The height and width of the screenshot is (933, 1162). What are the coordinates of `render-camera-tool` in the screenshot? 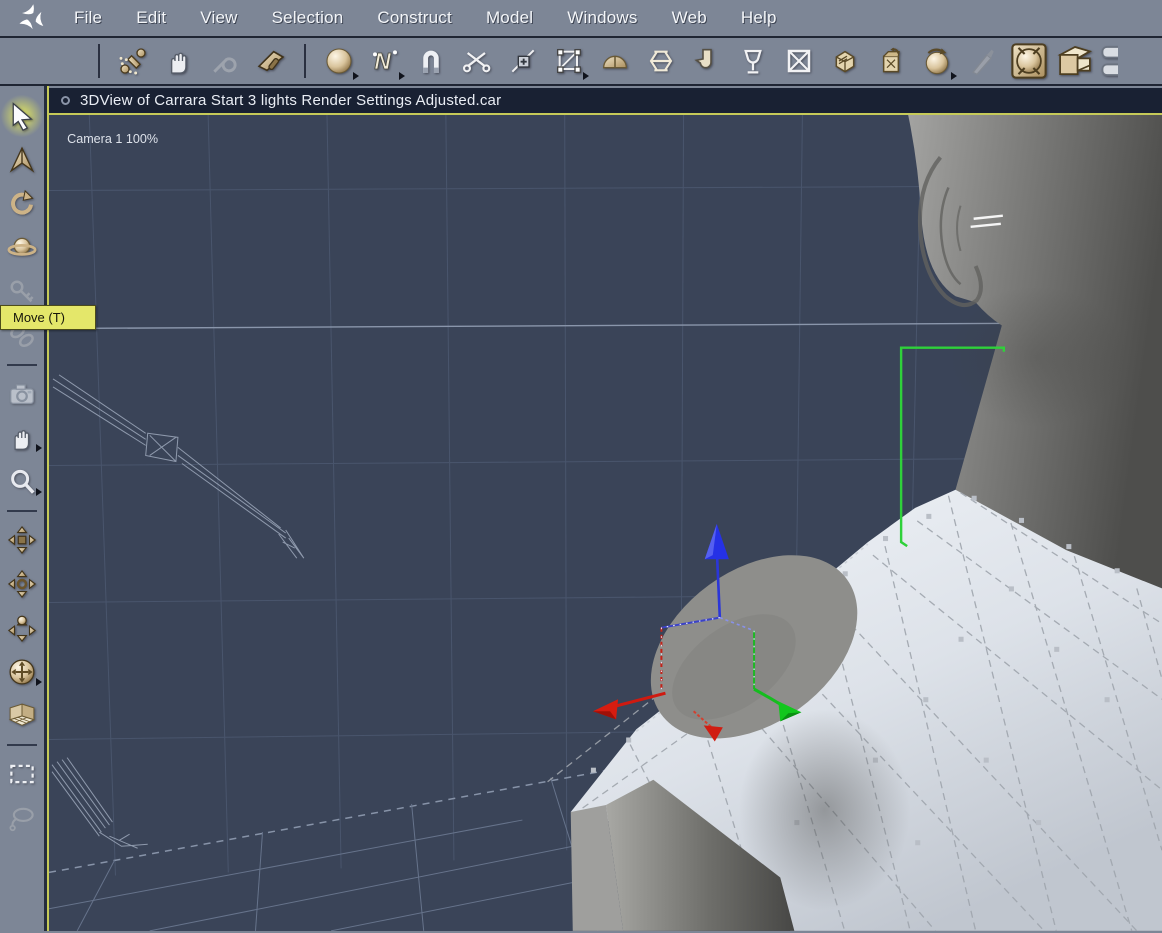 It's located at (22, 394).